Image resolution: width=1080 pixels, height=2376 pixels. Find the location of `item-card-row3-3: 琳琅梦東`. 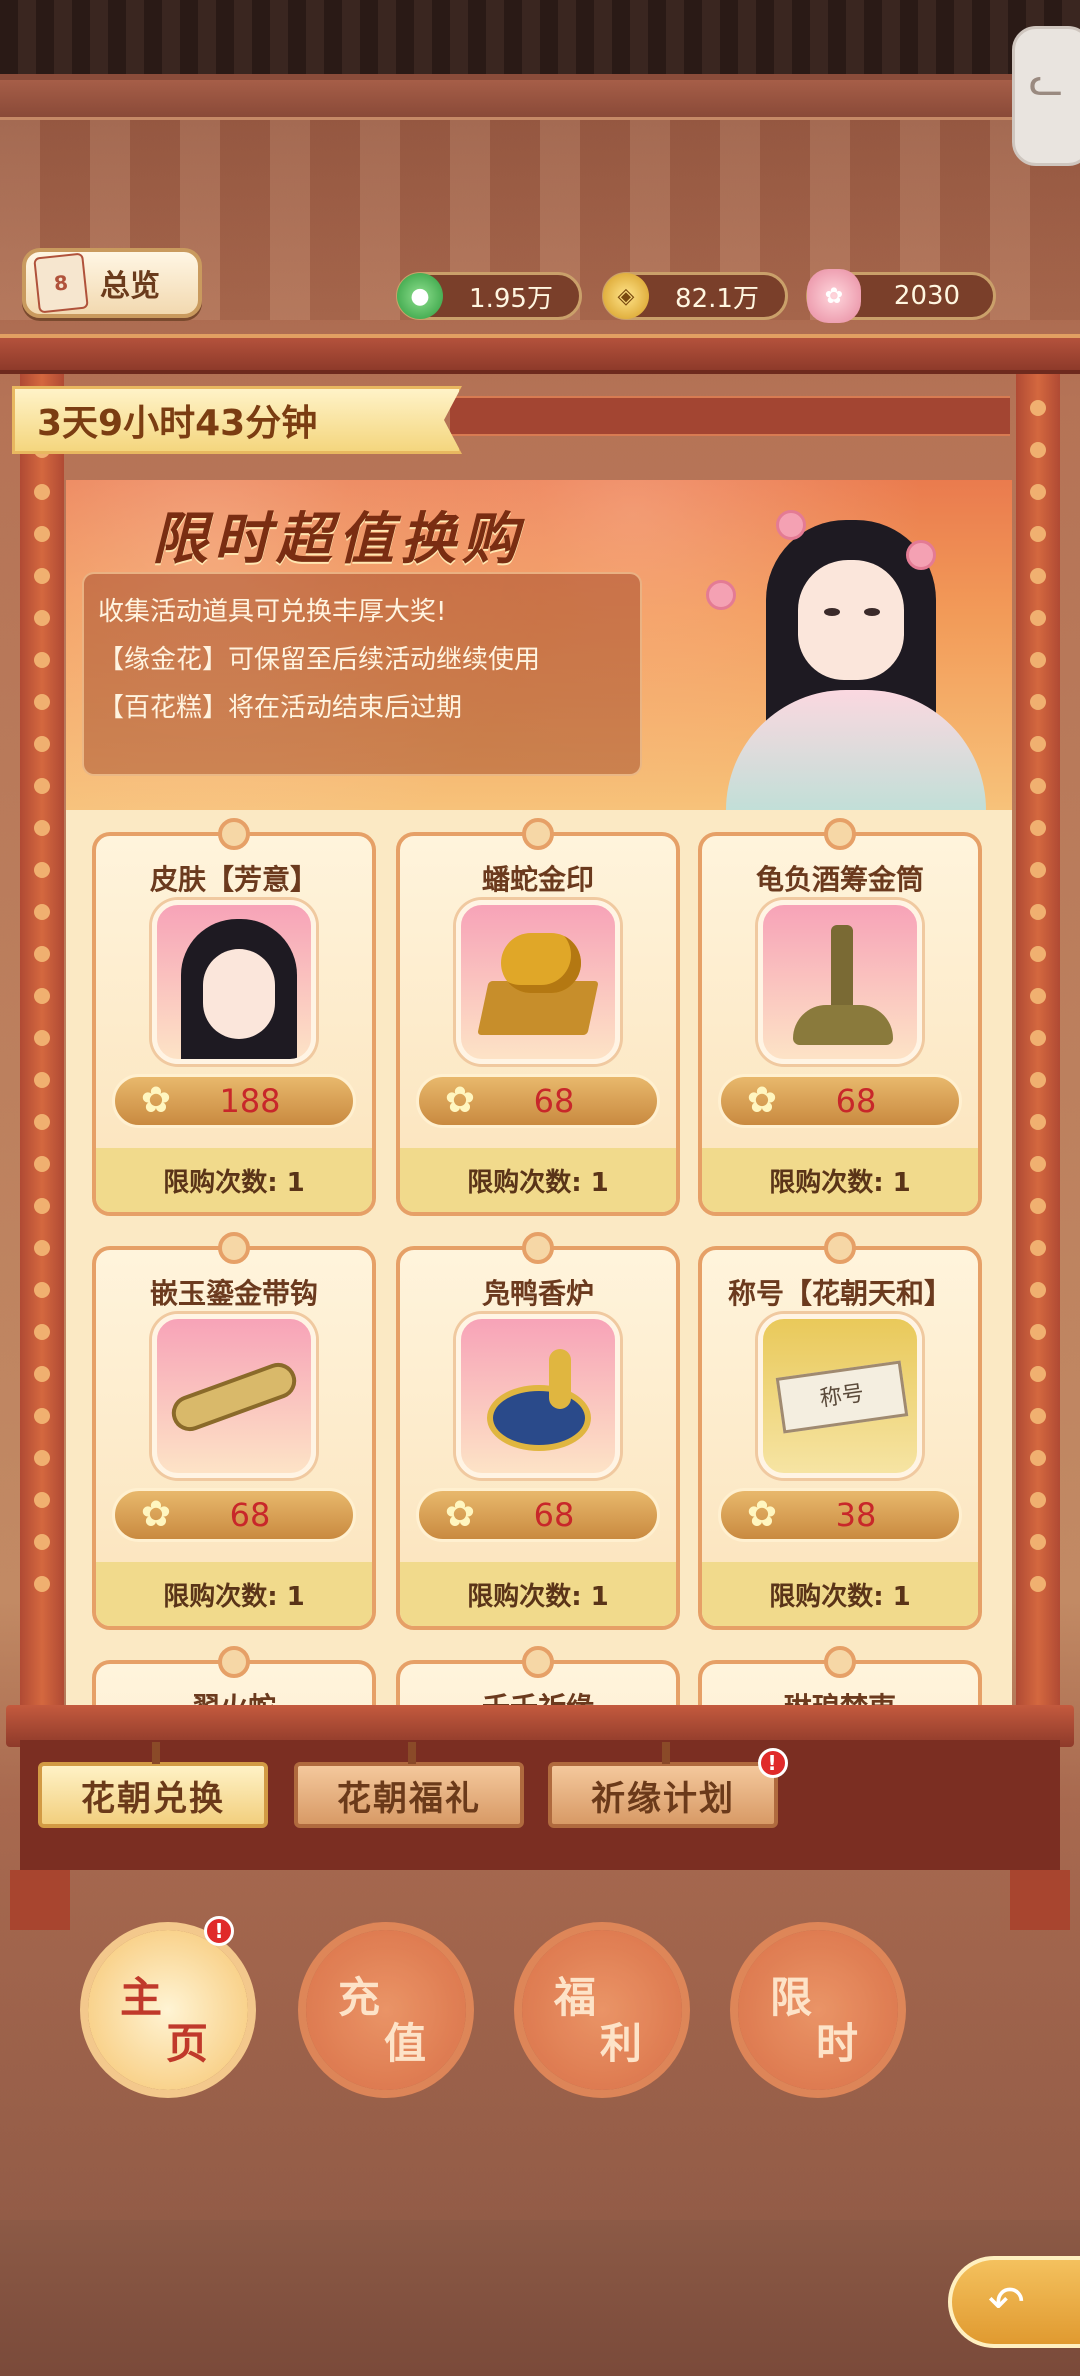

item-card-row3-3: 琳琅梦東 is located at coordinates (840, 1675).